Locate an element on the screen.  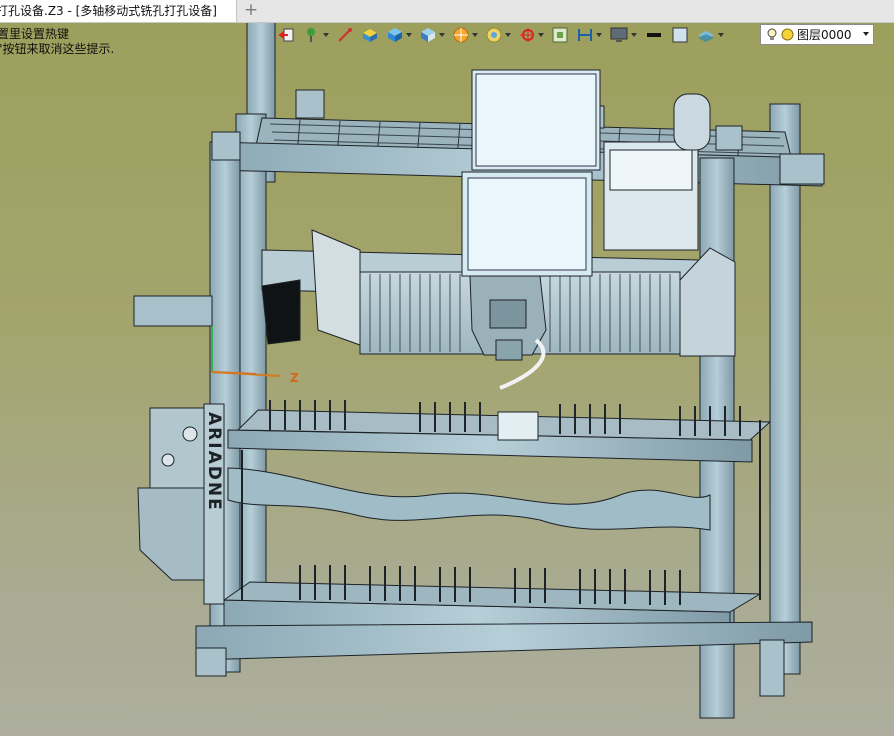
orbit-button is located at coordinates (498, 35).